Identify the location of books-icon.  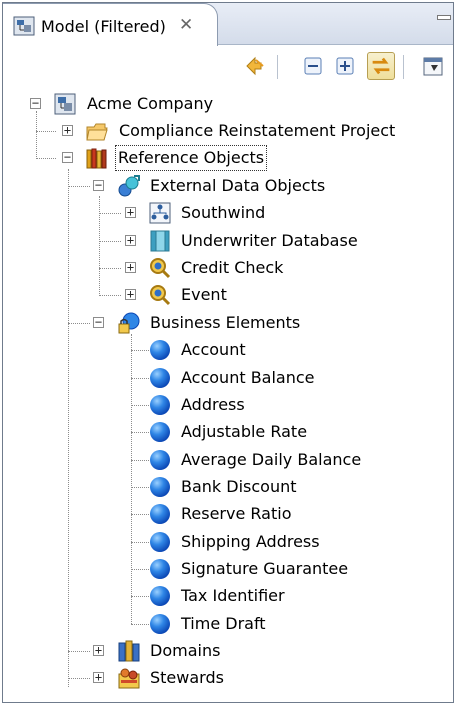
(96, 158).